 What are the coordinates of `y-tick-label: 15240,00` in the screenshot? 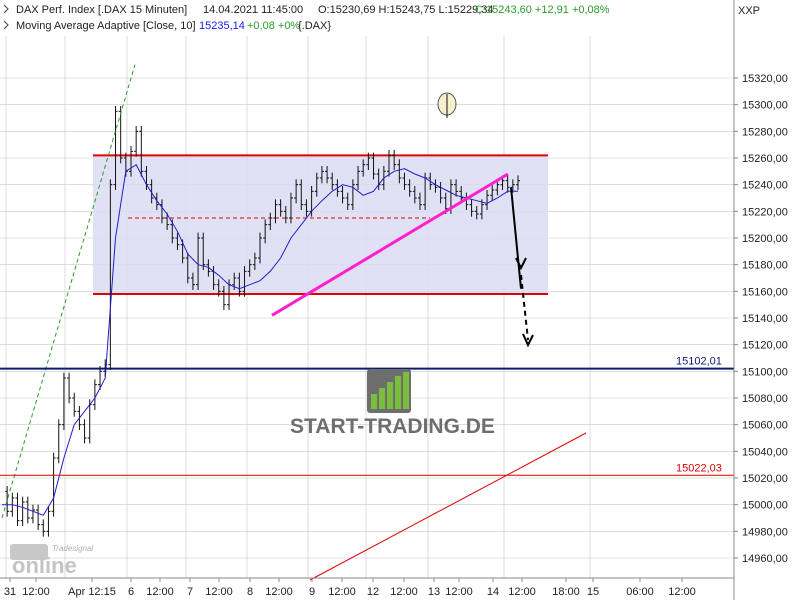 It's located at (765, 186).